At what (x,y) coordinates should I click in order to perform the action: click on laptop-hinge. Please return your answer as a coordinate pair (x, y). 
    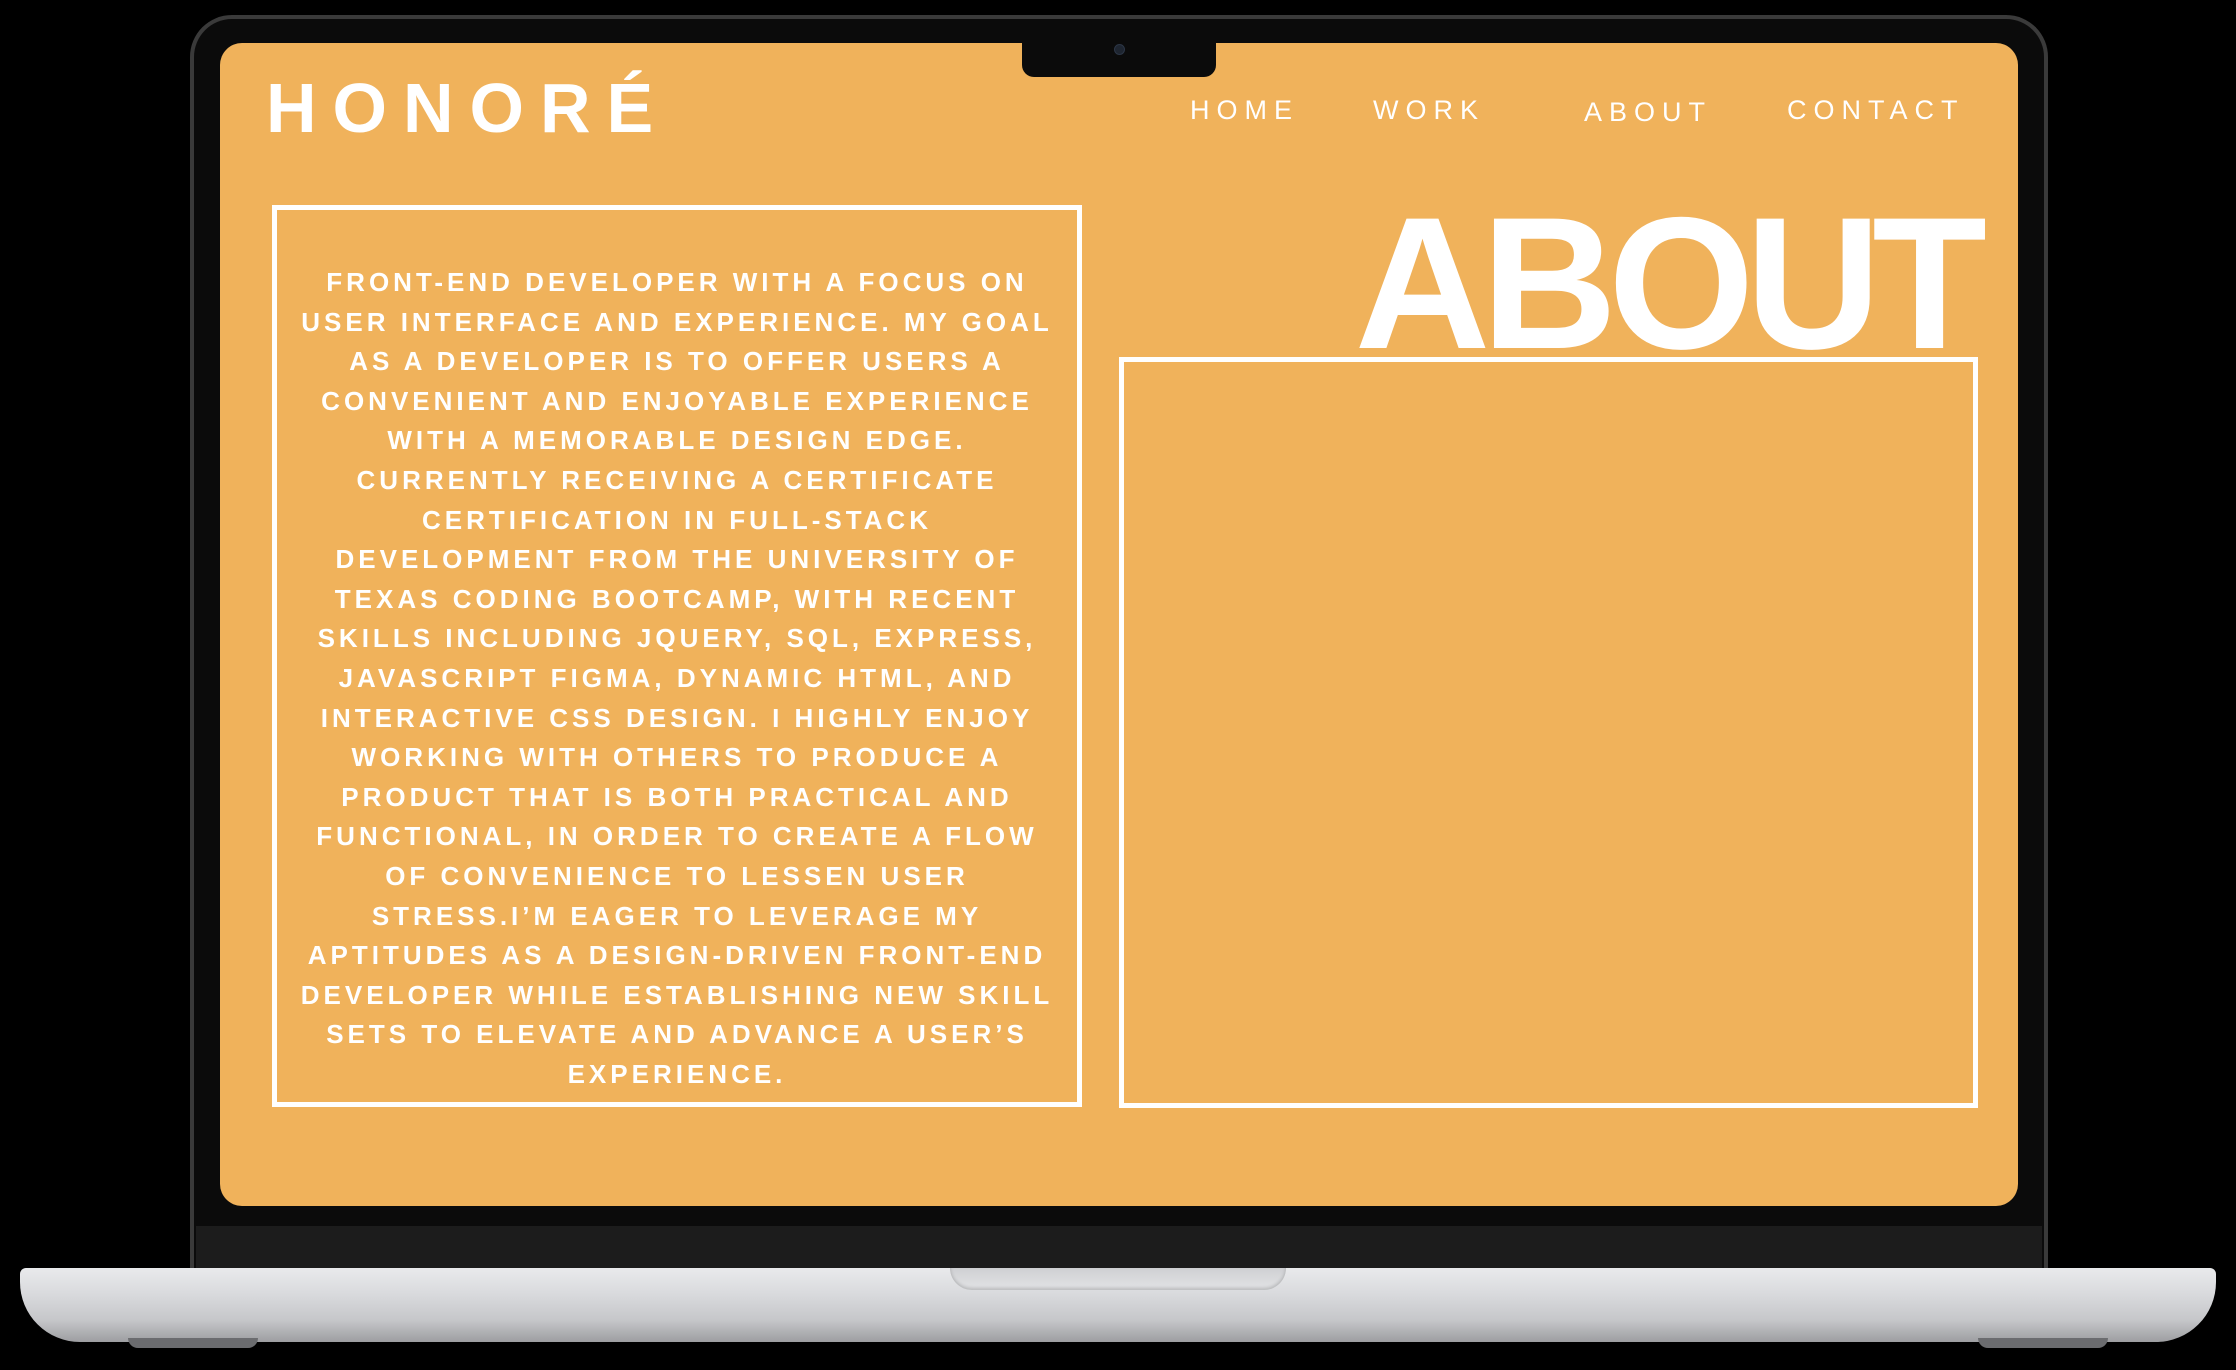
    Looking at the image, I should click on (1119, 1248).